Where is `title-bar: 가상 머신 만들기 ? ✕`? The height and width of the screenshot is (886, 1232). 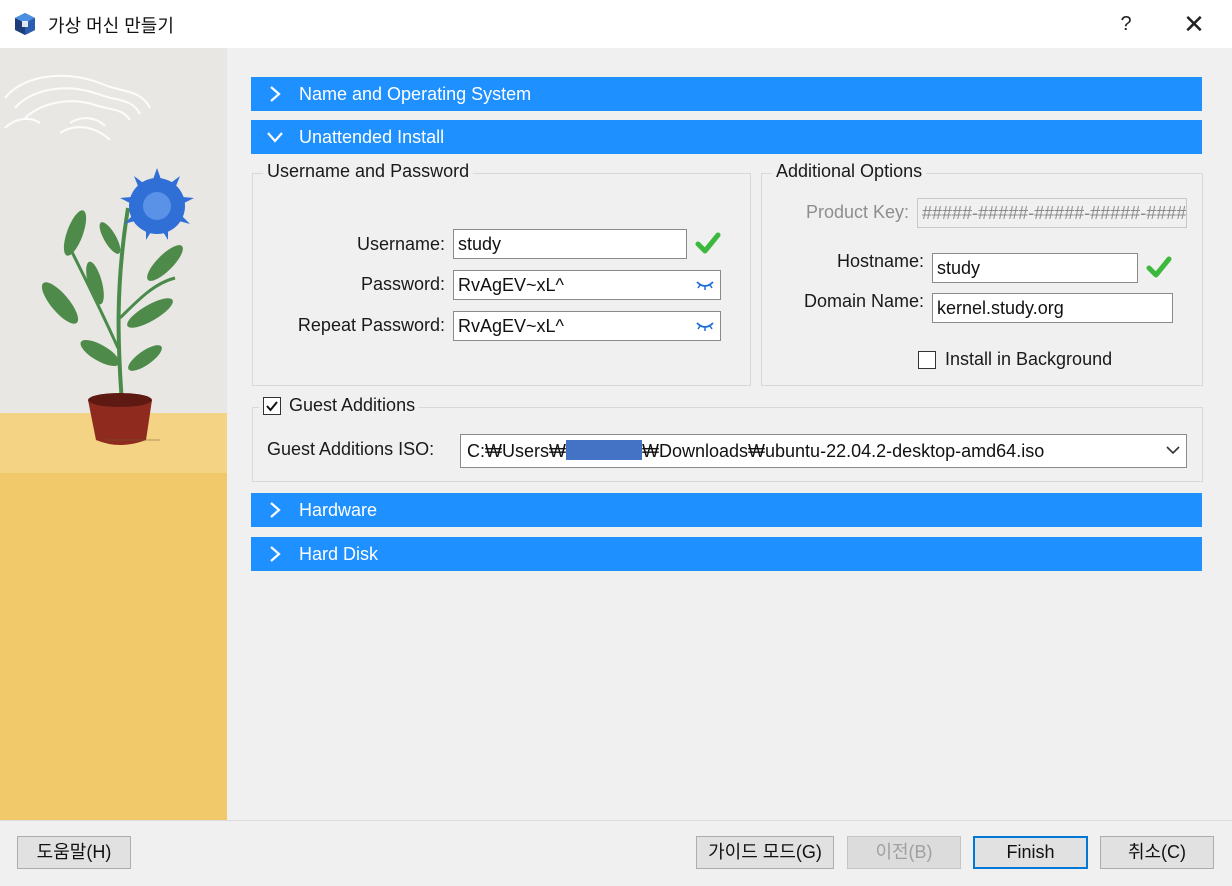 title-bar: 가상 머신 만들기 ? ✕ is located at coordinates (616, 24).